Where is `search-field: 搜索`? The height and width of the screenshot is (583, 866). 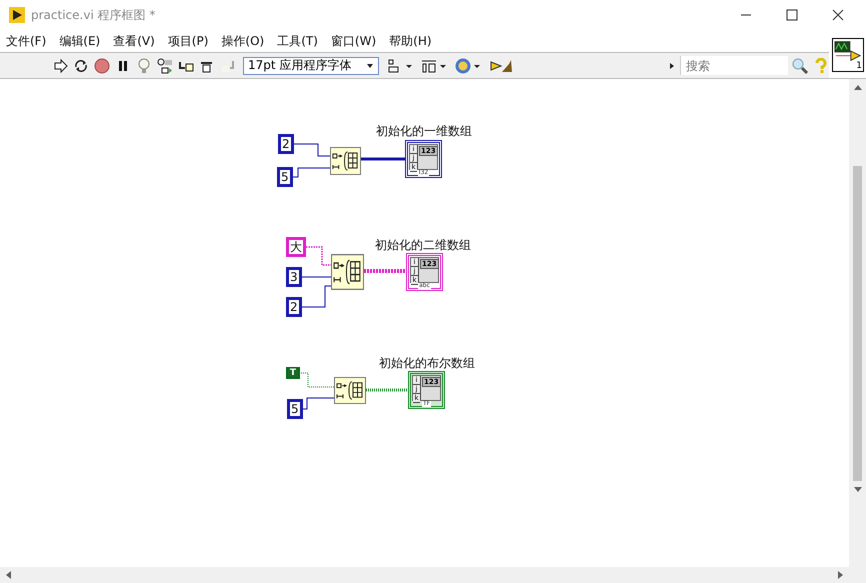
search-field: 搜索 is located at coordinates (734, 65).